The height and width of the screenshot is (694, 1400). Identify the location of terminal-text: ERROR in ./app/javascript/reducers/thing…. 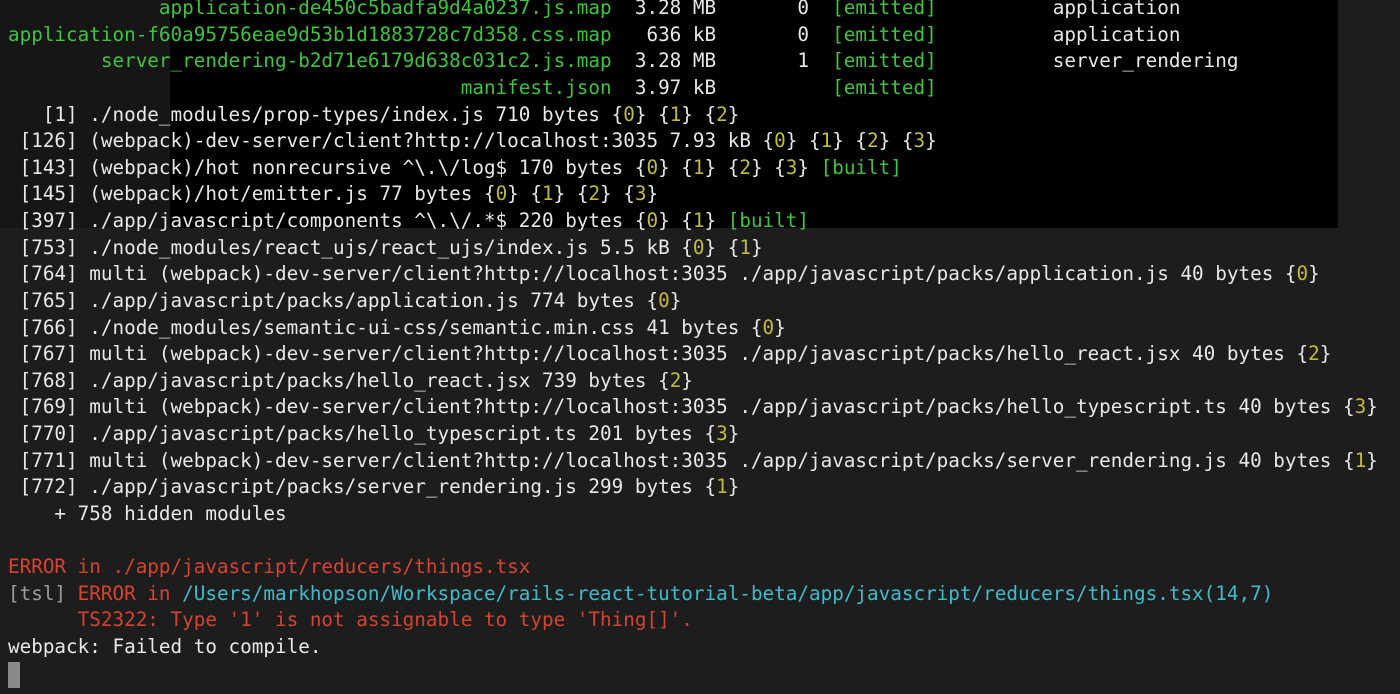
(269, 567).